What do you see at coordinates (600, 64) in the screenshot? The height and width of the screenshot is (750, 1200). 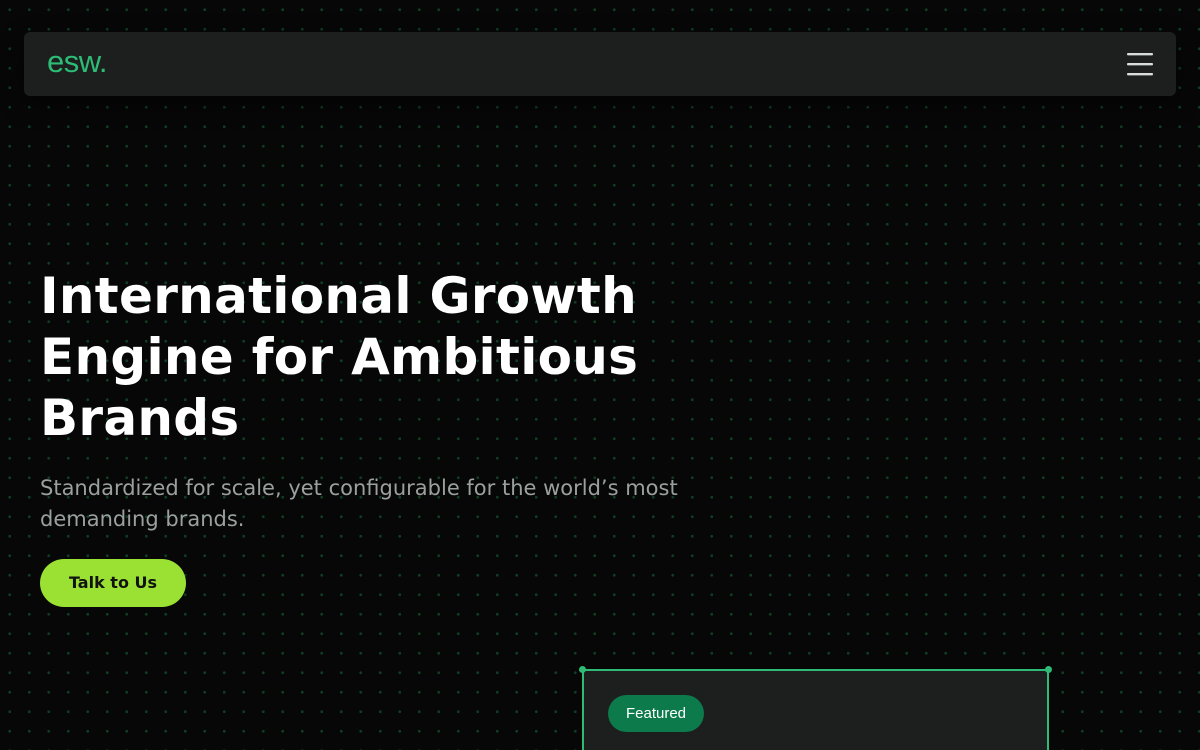 I see `top-navbar: esw.` at bounding box center [600, 64].